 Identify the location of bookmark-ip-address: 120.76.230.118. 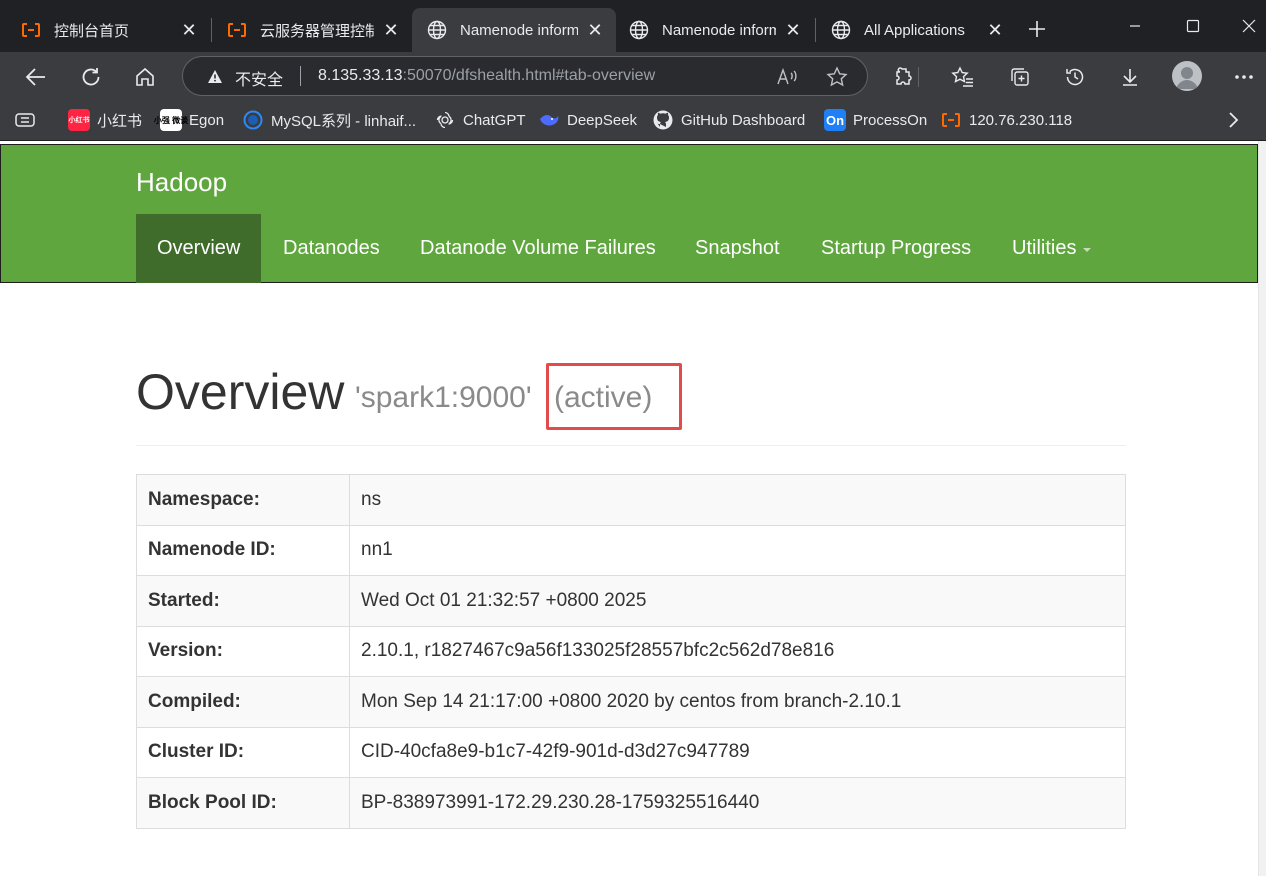
(1006, 120).